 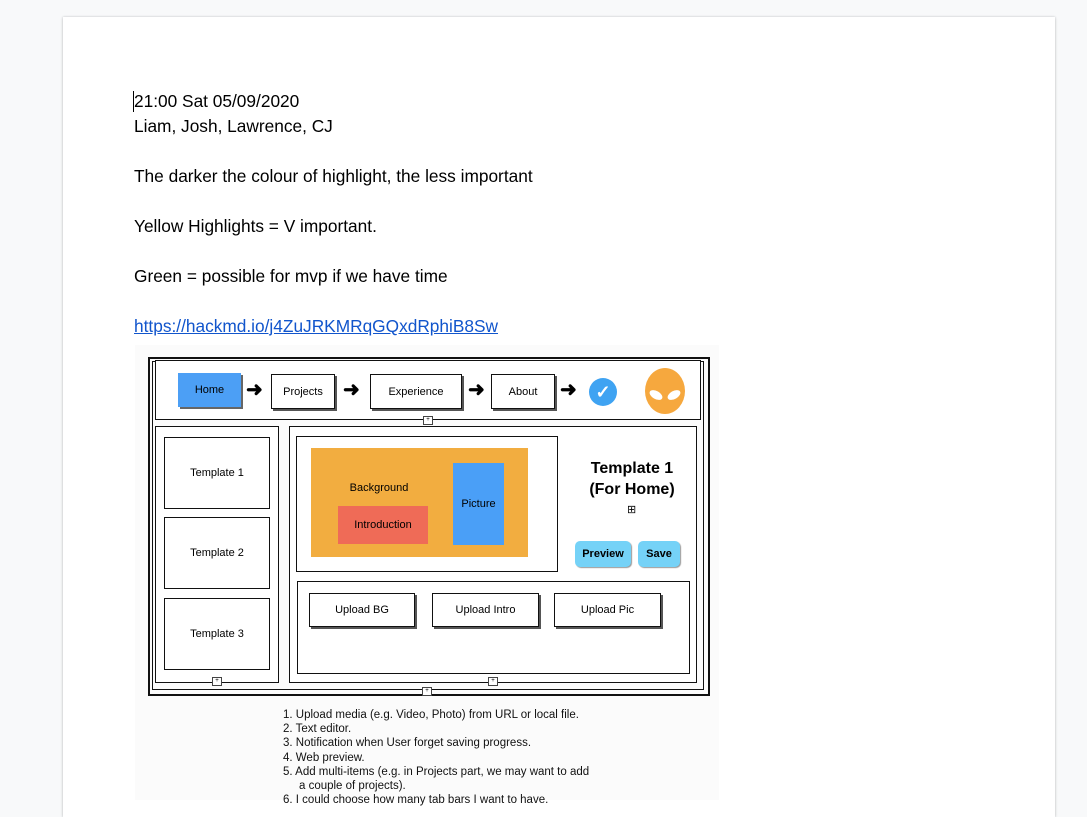 What do you see at coordinates (632, 479) in the screenshot?
I see `wireframe-template-title: Template 1 (For Home)` at bounding box center [632, 479].